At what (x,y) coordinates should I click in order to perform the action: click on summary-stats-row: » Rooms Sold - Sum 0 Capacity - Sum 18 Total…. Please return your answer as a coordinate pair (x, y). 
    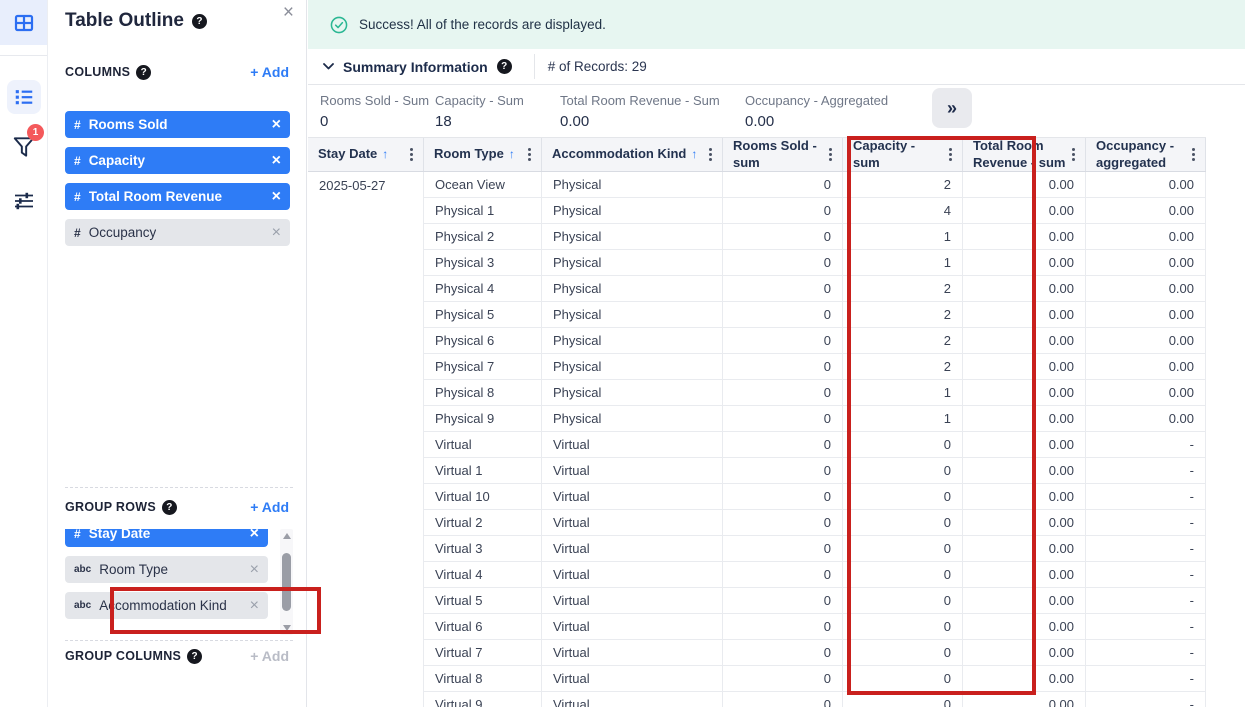
    Looking at the image, I should click on (776, 111).